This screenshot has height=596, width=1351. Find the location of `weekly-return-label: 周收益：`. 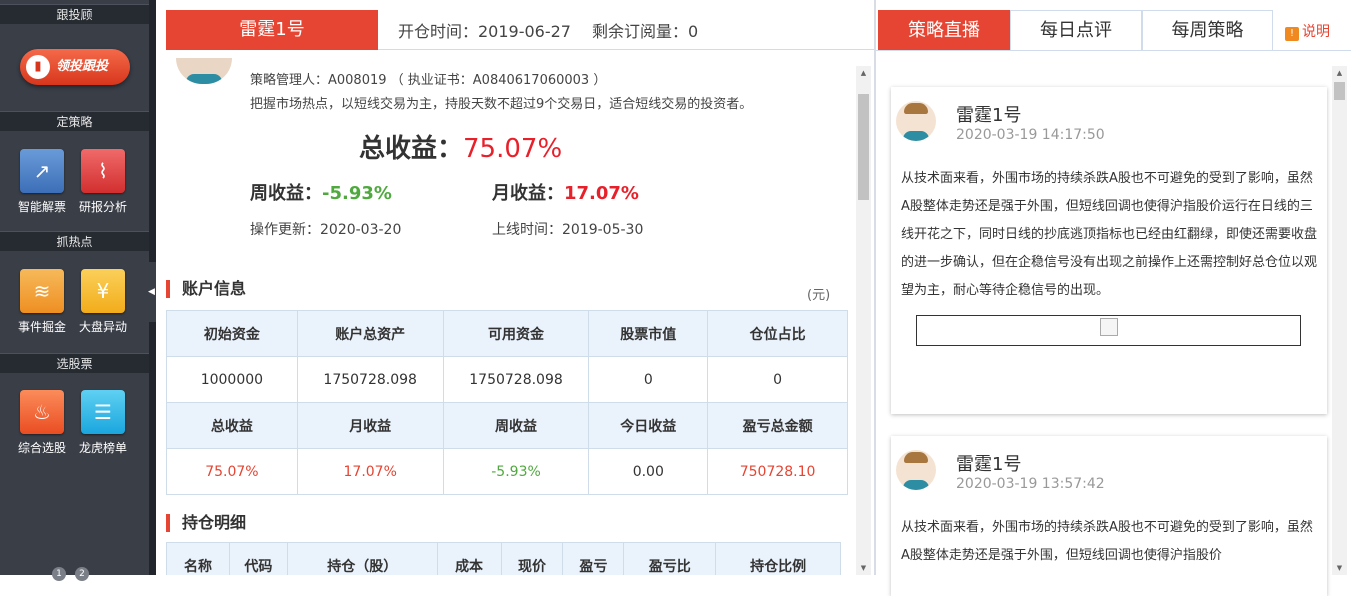

weekly-return-label: 周收益： is located at coordinates (286, 193).